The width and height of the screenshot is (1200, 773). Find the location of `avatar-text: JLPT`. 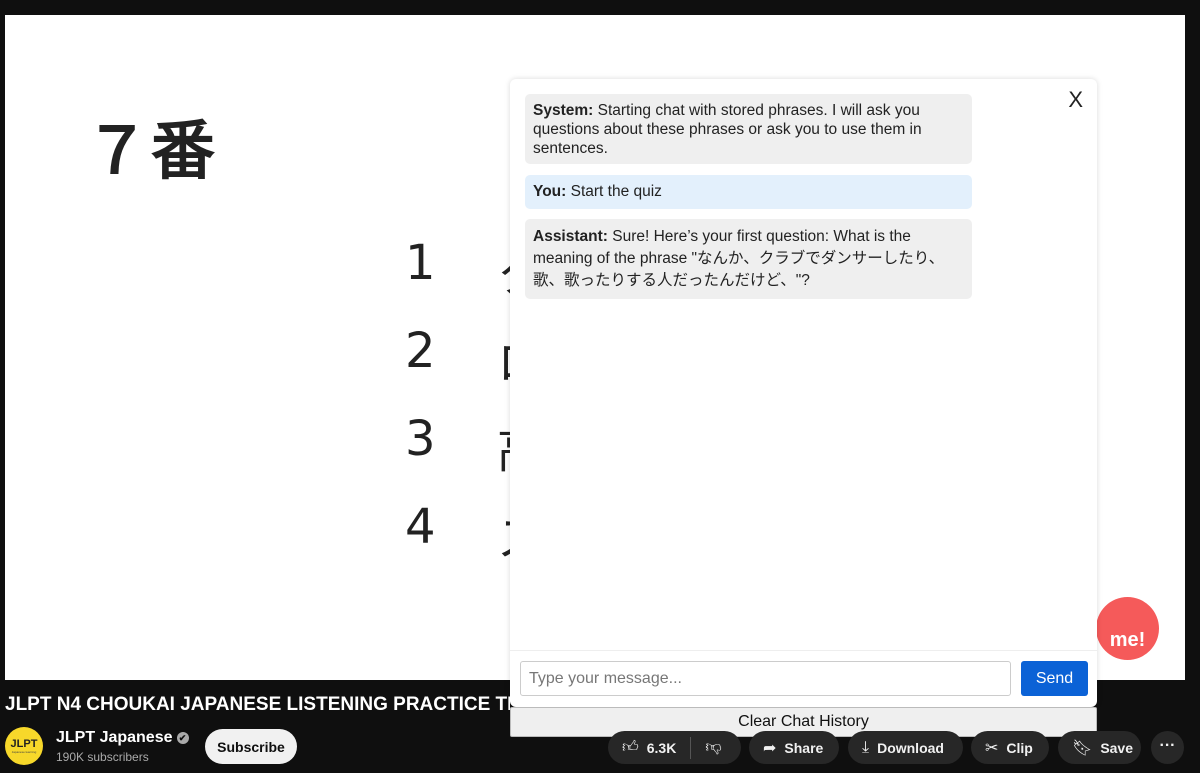

avatar-text: JLPT is located at coordinates (24, 743).